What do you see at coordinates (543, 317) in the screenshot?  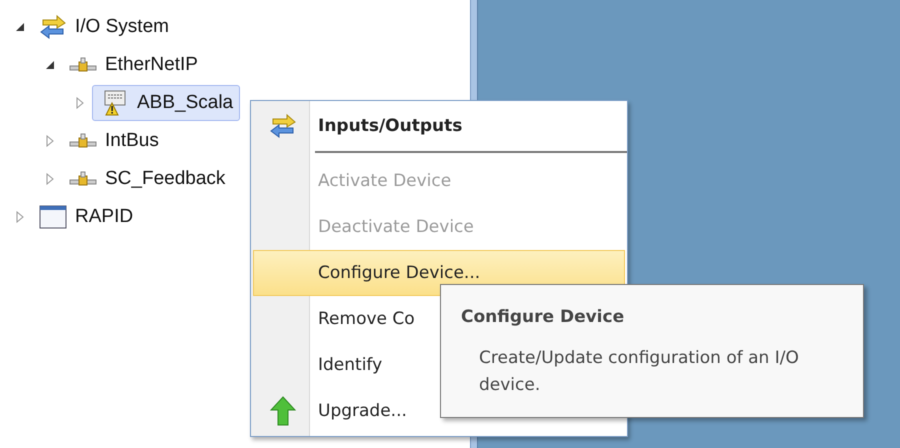 I see `tooltip-title: Configure Device` at bounding box center [543, 317].